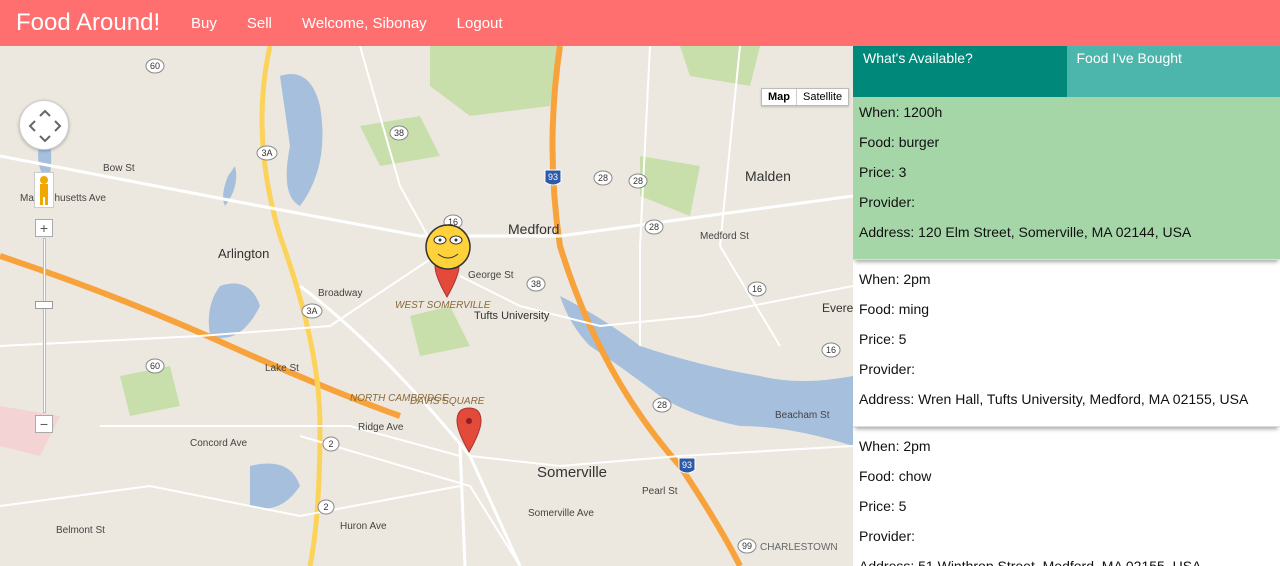 This screenshot has height=566, width=1280. What do you see at coordinates (44, 228) in the screenshot?
I see `zoom-in-button: +` at bounding box center [44, 228].